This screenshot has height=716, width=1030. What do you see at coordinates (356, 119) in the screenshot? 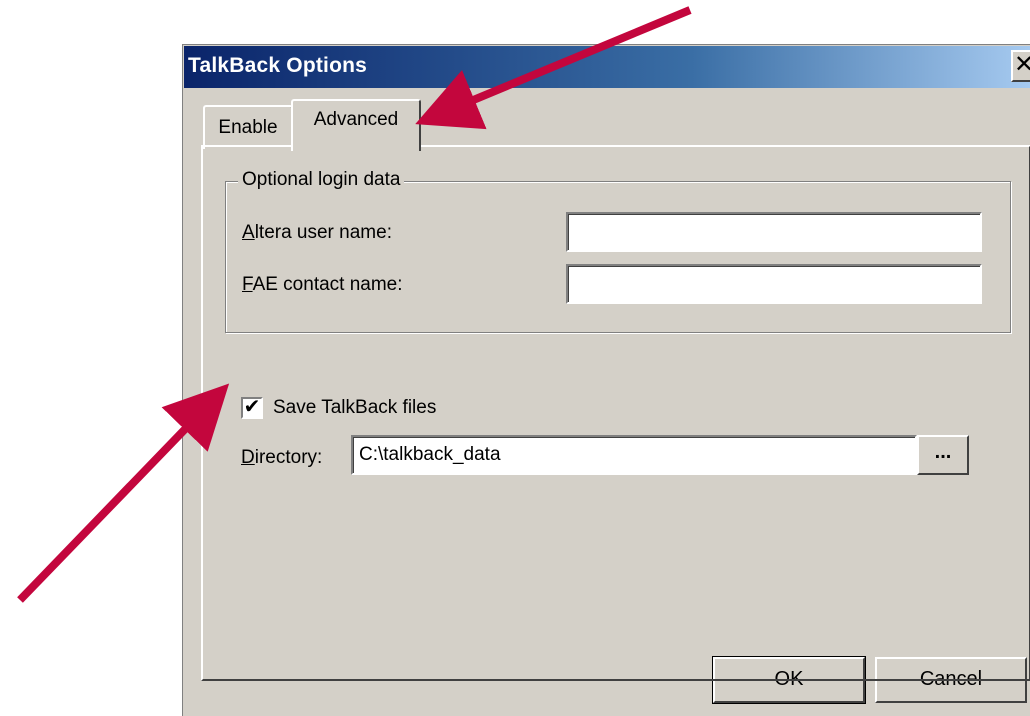
I see `tab-advanced-label: Advanced` at bounding box center [356, 119].